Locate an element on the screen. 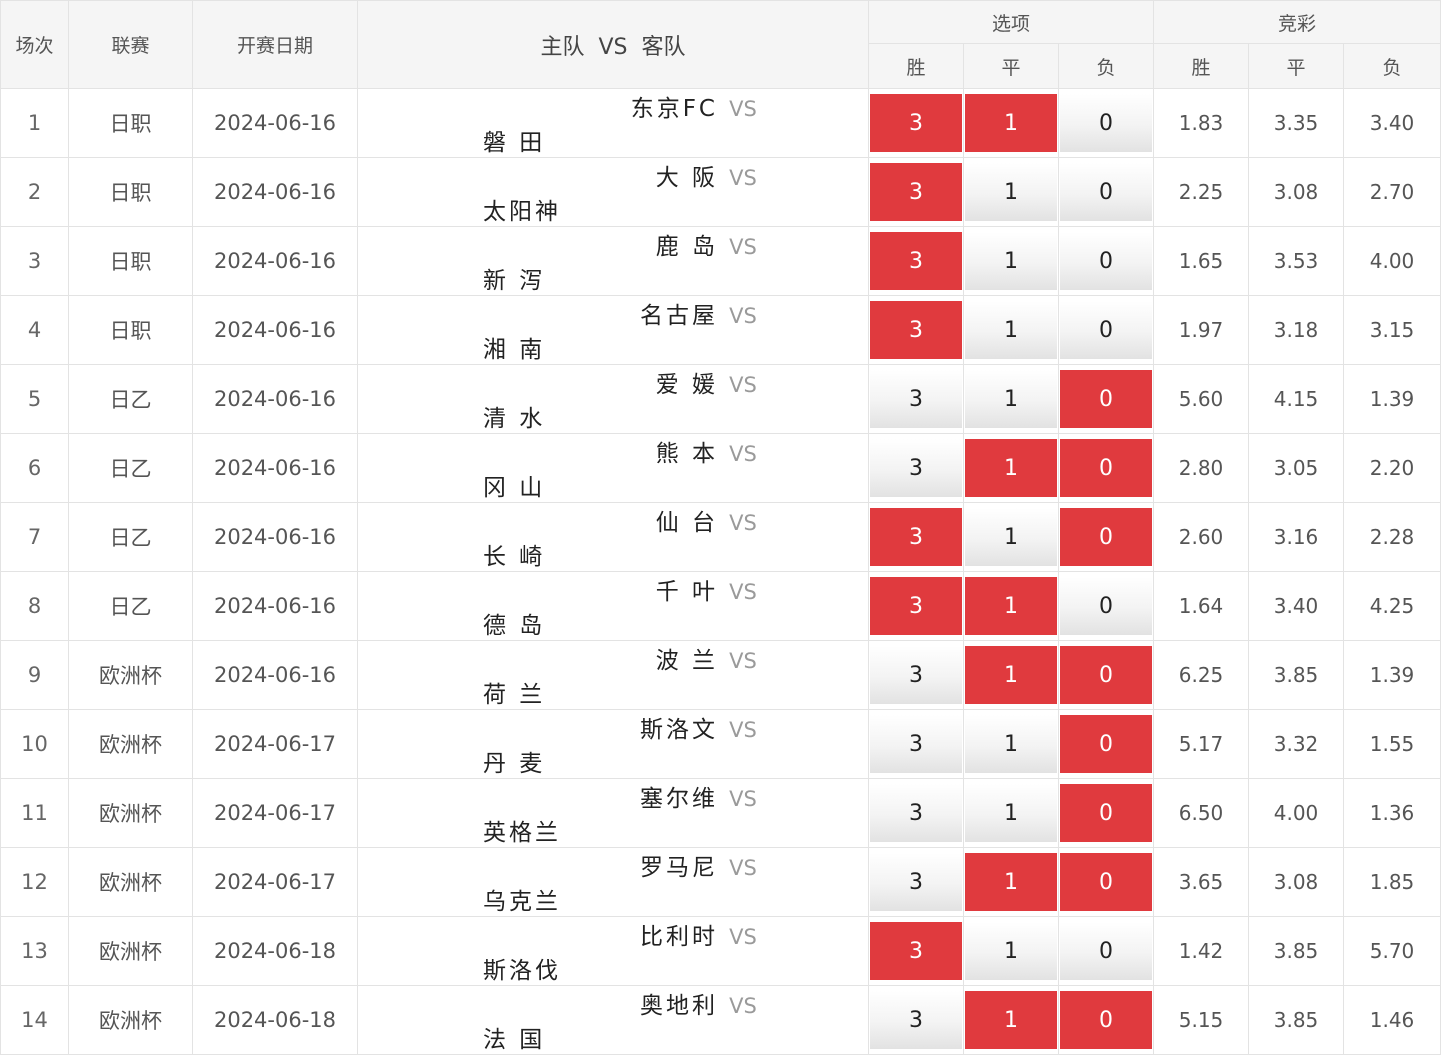 Image resolution: width=1441 pixels, height=1055 pixels. league-name: 日乙 is located at coordinates (130, 399).